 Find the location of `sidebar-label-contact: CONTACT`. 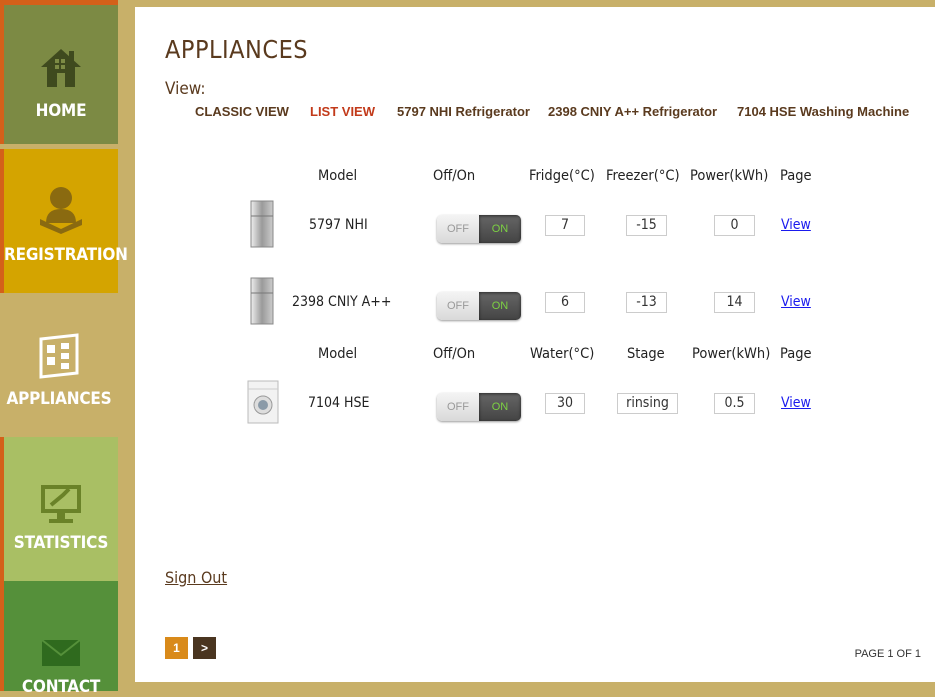

sidebar-label-contact: CONTACT is located at coordinates (61, 687).